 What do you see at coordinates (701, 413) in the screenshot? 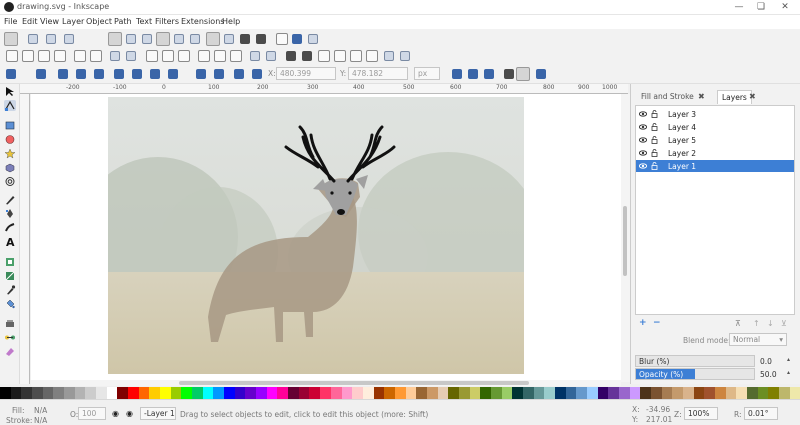
I see `zoom-input: 100%` at bounding box center [701, 413].